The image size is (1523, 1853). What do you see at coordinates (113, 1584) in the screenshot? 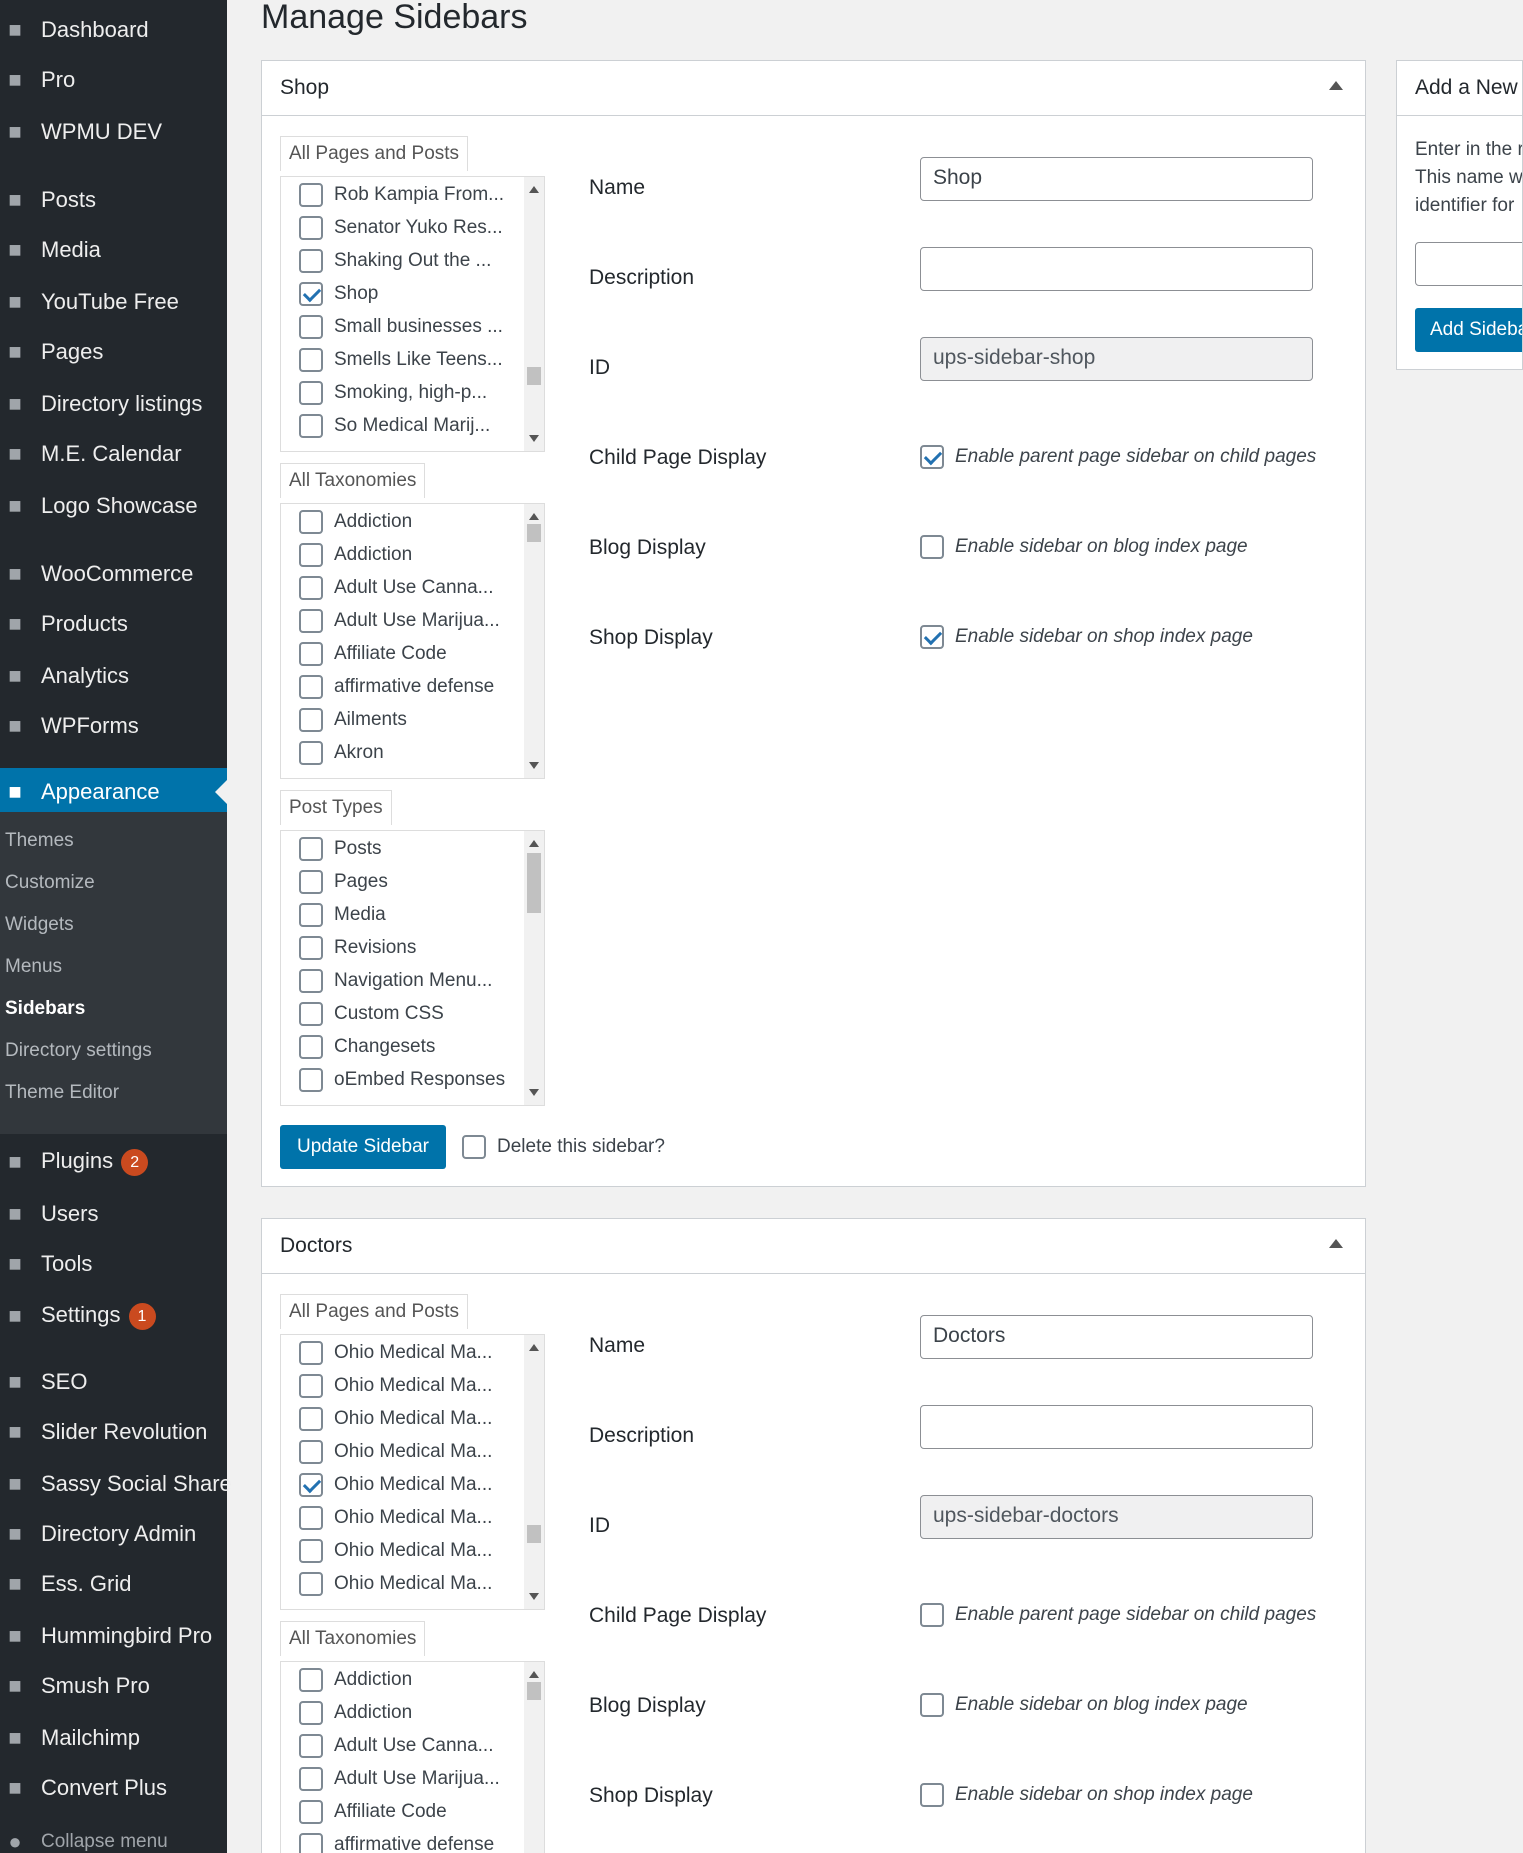
I see `menu-item-ess-grid: ■ Ess. Grid` at bounding box center [113, 1584].